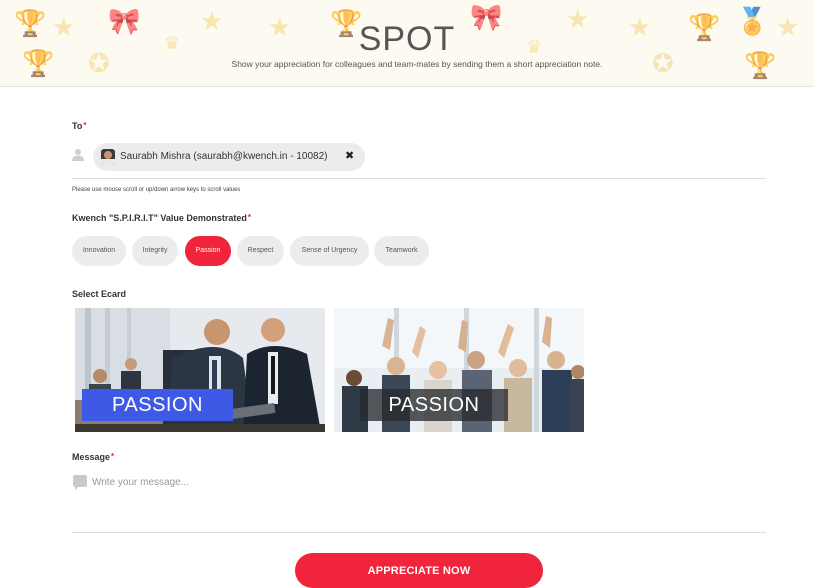  Describe the element at coordinates (108, 157) in the screenshot. I see `avatar` at that location.